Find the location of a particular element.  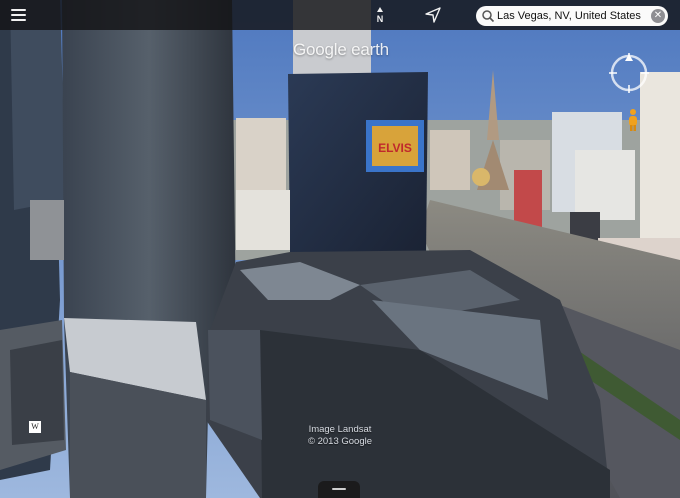

top-toolbar: N ✕ is located at coordinates (340, 15).